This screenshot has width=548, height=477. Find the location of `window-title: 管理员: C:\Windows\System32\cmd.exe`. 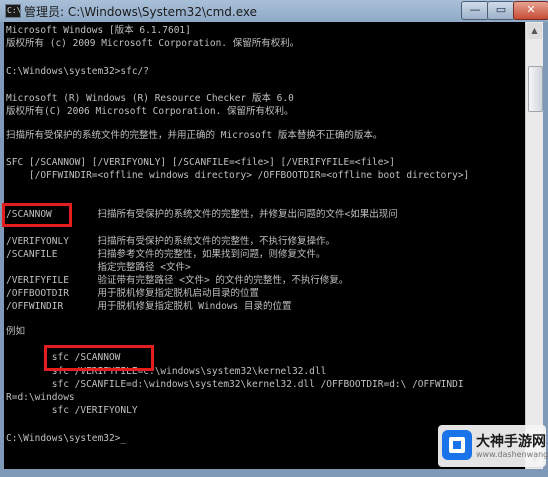

window-title: 管理员: C:\Windows\System32\cmd.exe is located at coordinates (140, 12).